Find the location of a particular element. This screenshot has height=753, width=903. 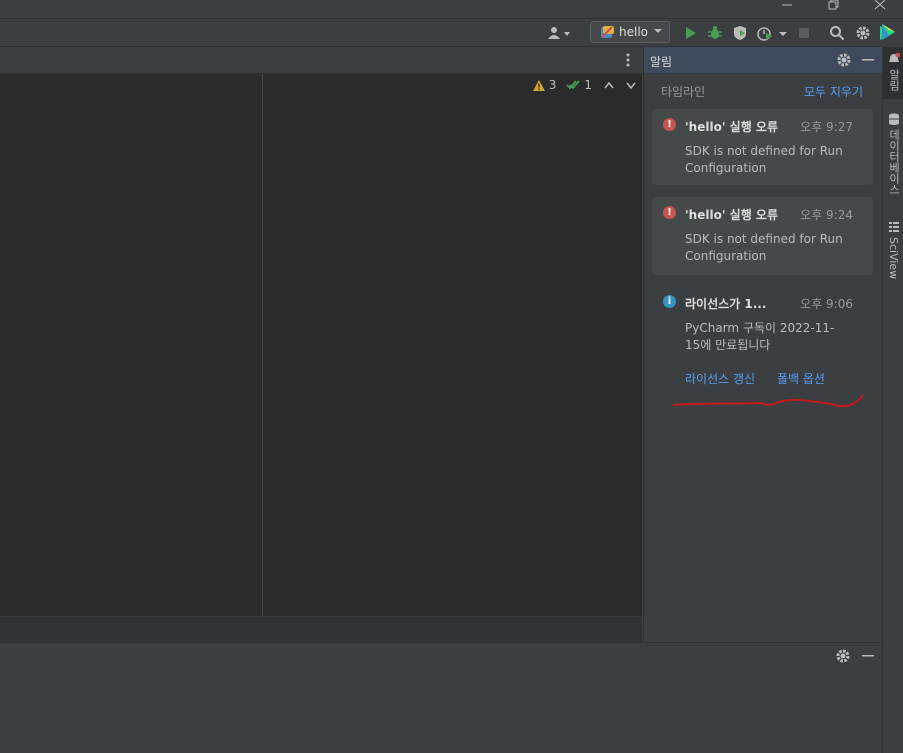

stop-button is located at coordinates (804, 33).